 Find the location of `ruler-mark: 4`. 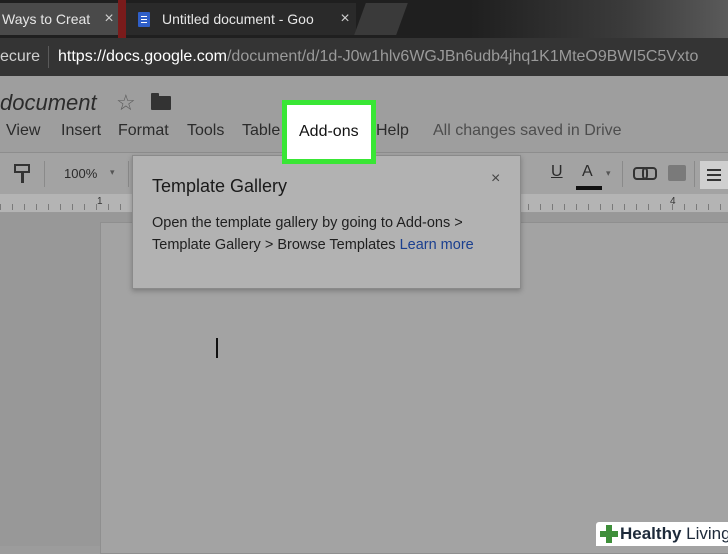

ruler-mark: 4 is located at coordinates (673, 201).